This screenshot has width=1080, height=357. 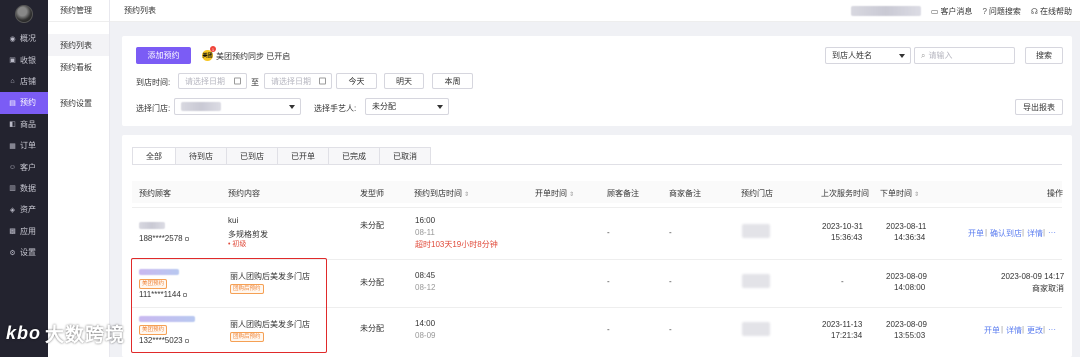 What do you see at coordinates (842, 324) in the screenshot?
I see `last-service-date: 2023-11-13` at bounding box center [842, 324].